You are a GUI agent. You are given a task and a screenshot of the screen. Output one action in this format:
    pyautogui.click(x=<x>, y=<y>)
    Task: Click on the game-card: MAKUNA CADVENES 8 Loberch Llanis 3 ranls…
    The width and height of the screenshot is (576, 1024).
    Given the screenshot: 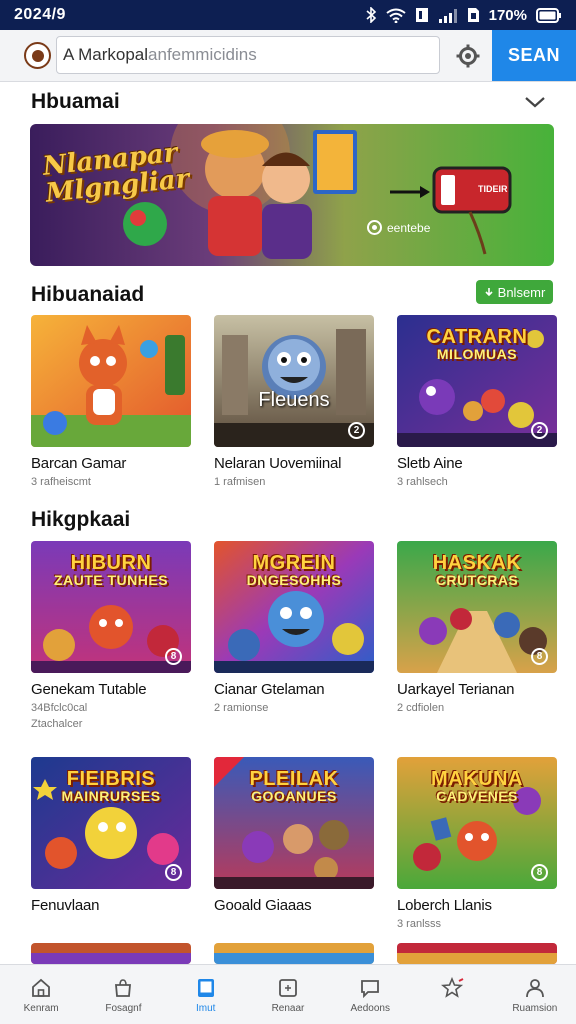 What is the action you would take?
    pyautogui.click(x=477, y=843)
    